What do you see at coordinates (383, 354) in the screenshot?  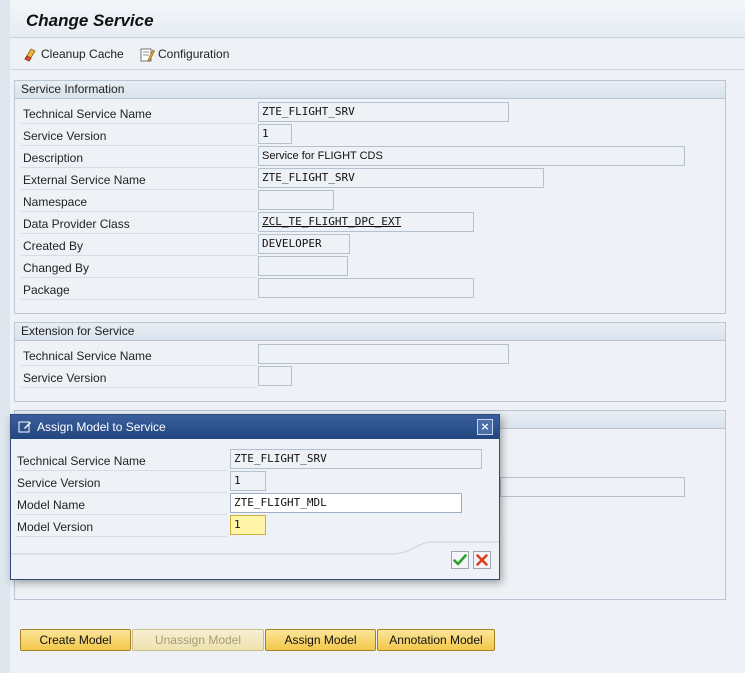 I see `extension-technical-service-name-field` at bounding box center [383, 354].